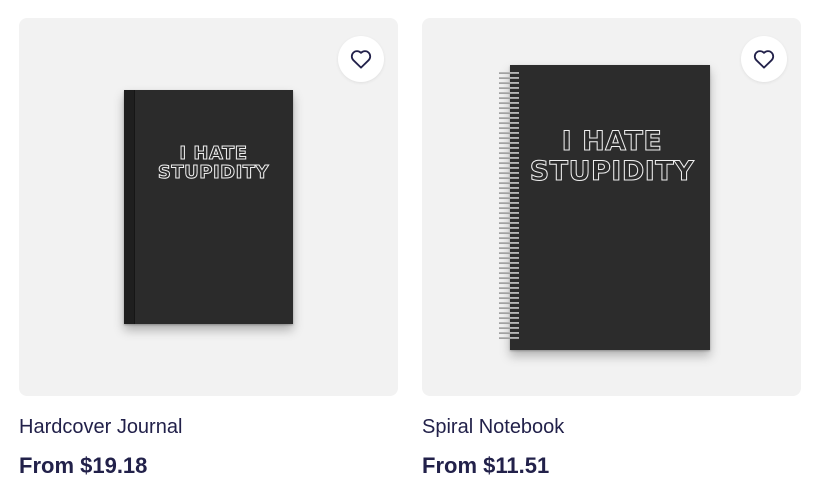 The height and width of the screenshot is (501, 819). What do you see at coordinates (208, 427) in the screenshot?
I see `product-title: Hardcover Journal` at bounding box center [208, 427].